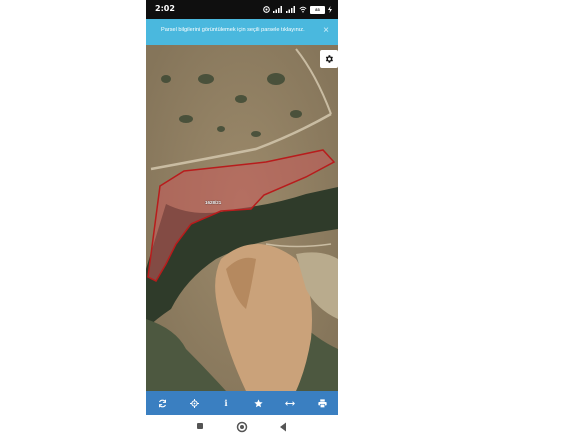 Image resolution: width=585 pixels, height=439 pixels. Describe the element at coordinates (283, 427) in the screenshot. I see `back-icon` at that location.